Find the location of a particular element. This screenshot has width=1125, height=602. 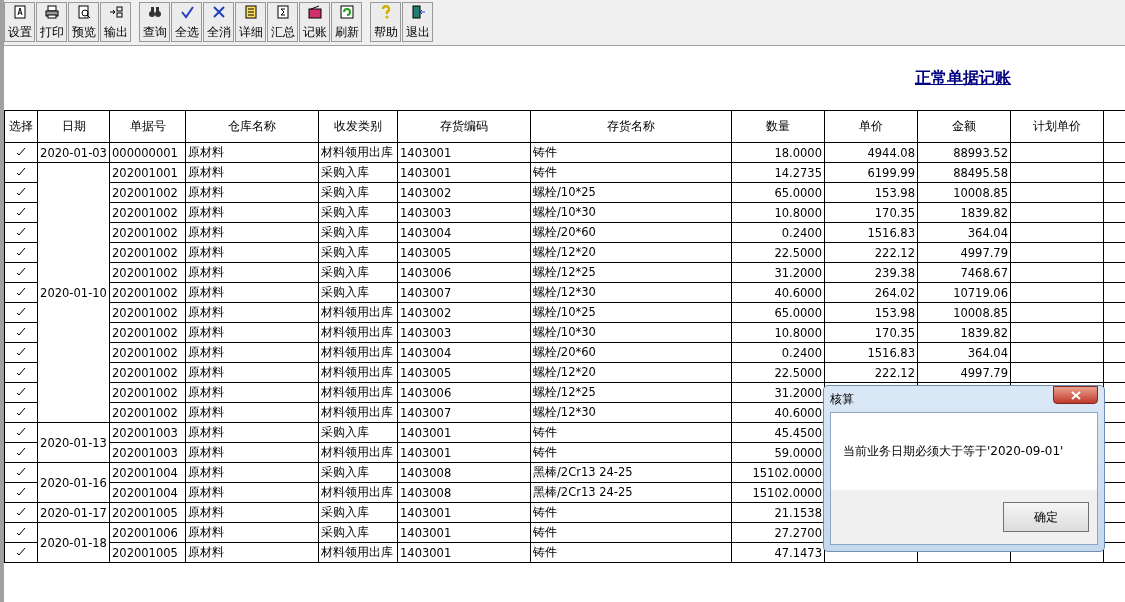

table-cell: 1403002 is located at coordinates (464, 192).